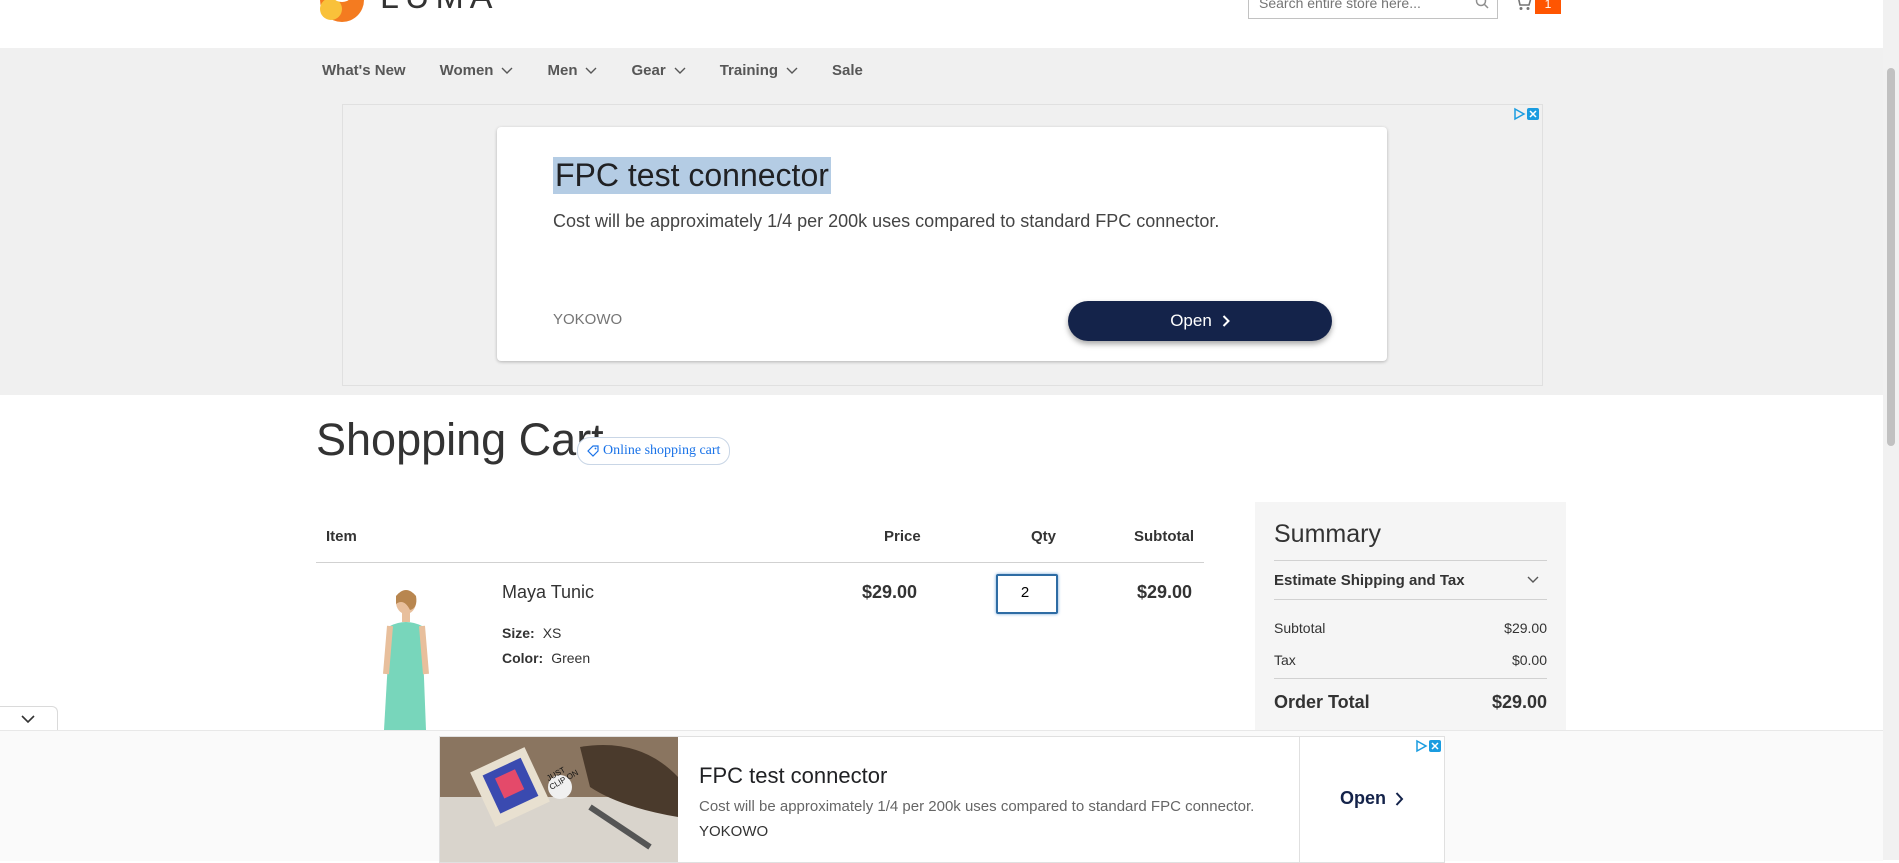 The image size is (1899, 863). I want to click on column-subtotal: Subtotal, so click(1164, 536).